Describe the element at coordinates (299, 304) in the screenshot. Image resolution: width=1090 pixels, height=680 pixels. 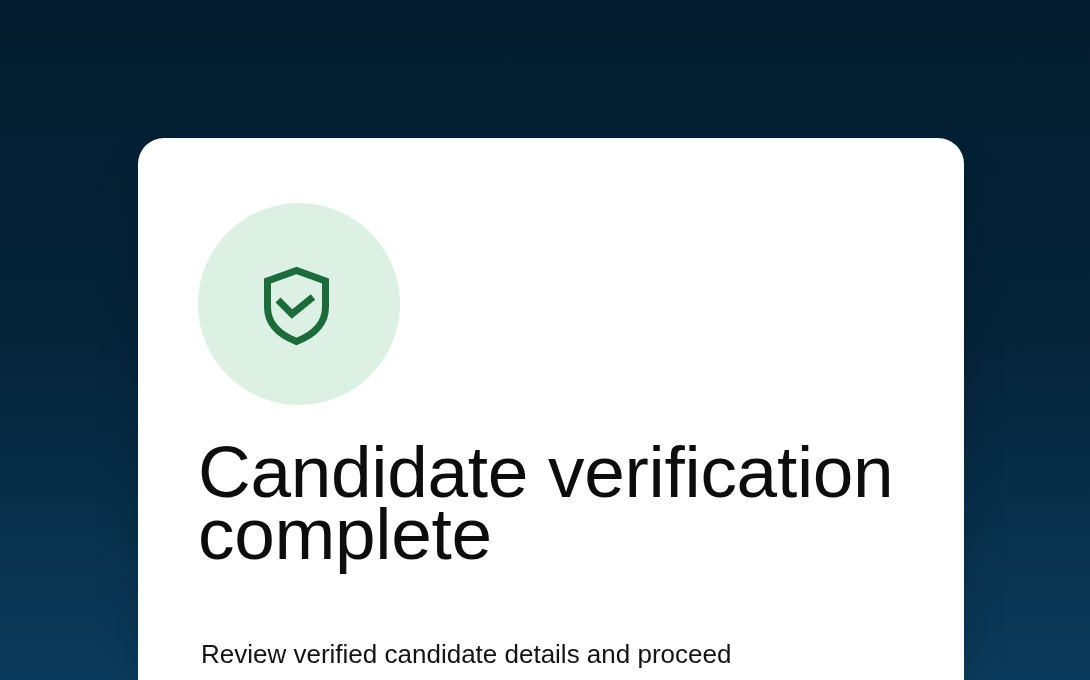
I see `shield-check-icon` at that location.